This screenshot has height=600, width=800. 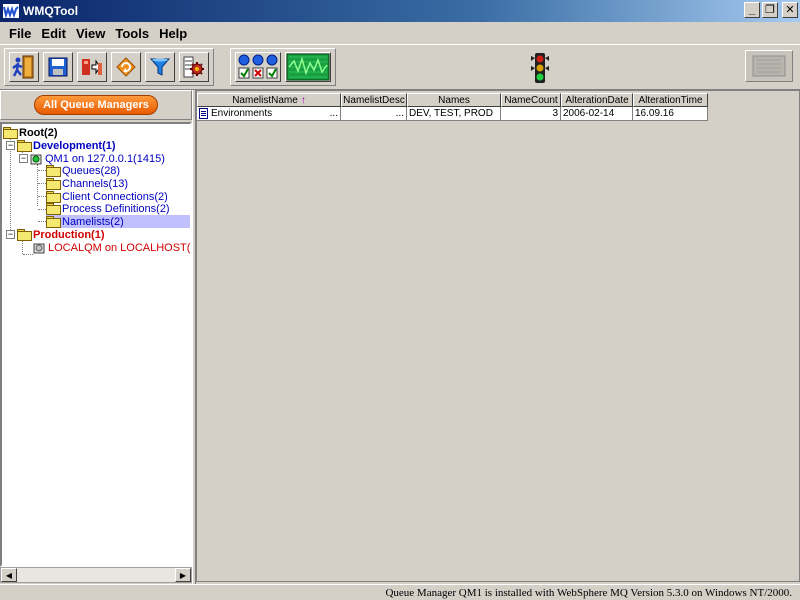 What do you see at coordinates (93, 221) in the screenshot?
I see `tree-label: Namelists(2)` at bounding box center [93, 221].